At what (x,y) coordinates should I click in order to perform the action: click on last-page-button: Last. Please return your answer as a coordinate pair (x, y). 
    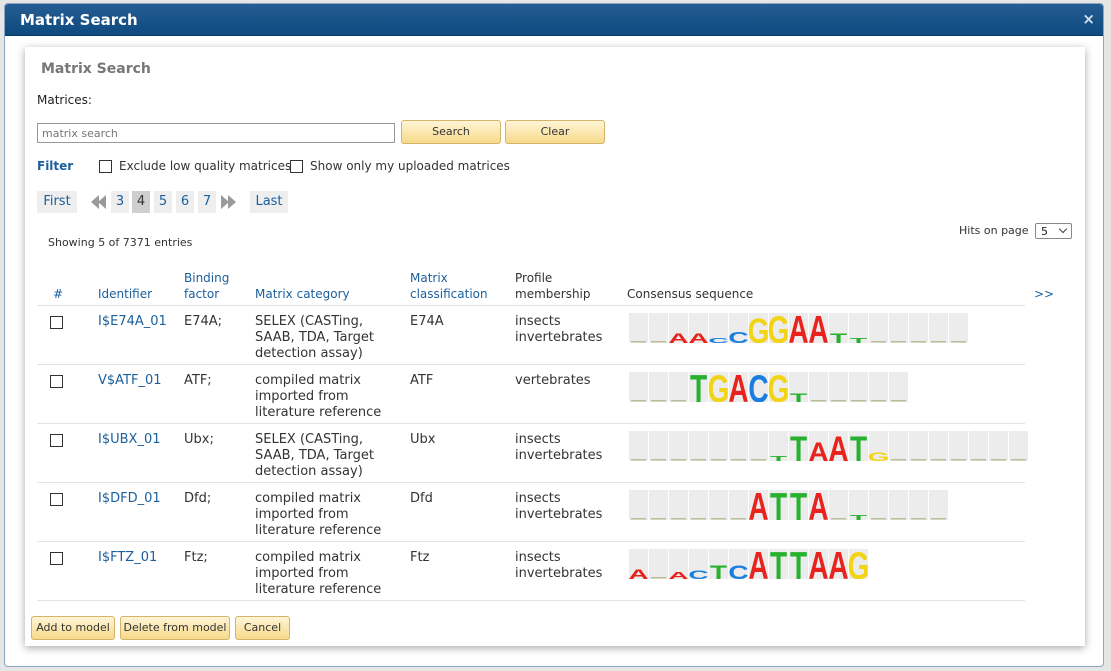
    Looking at the image, I should click on (269, 202).